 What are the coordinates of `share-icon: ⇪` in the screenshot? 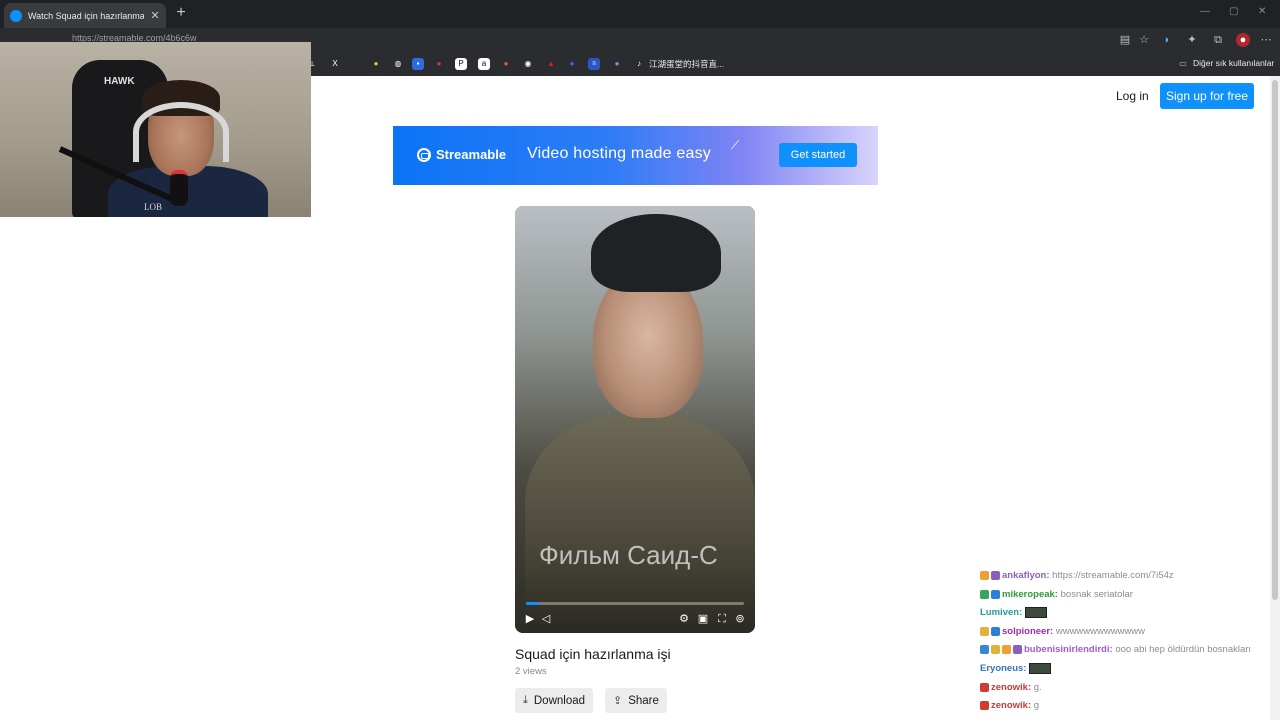 It's located at (618, 701).